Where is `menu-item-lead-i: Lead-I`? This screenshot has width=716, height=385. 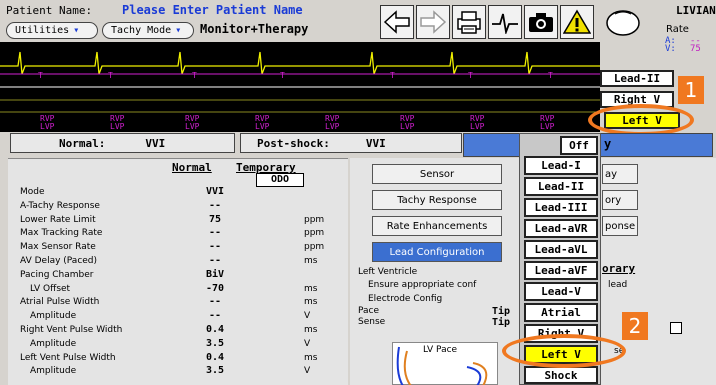 menu-item-lead-i: Lead-I is located at coordinates (561, 165).